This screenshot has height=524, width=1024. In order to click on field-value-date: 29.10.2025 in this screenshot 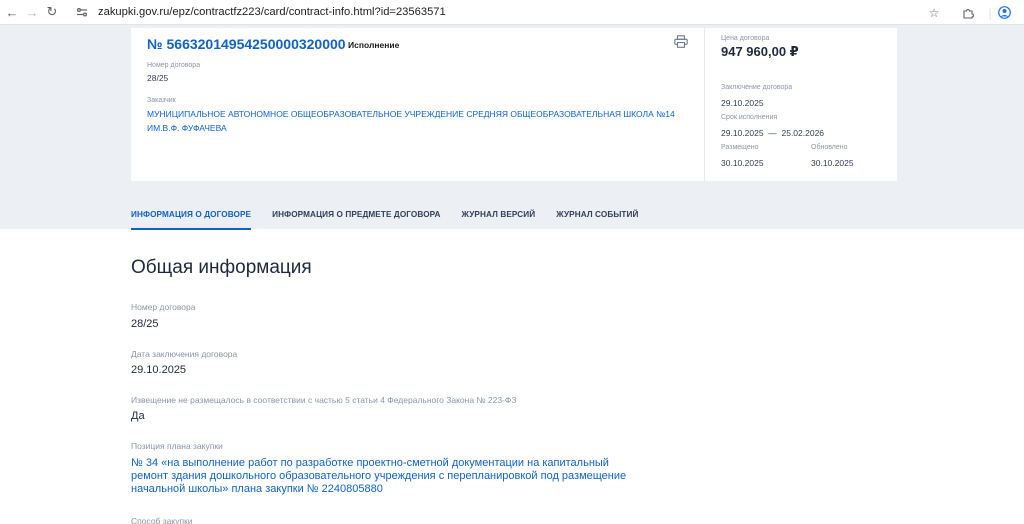, I will do `click(159, 370)`.